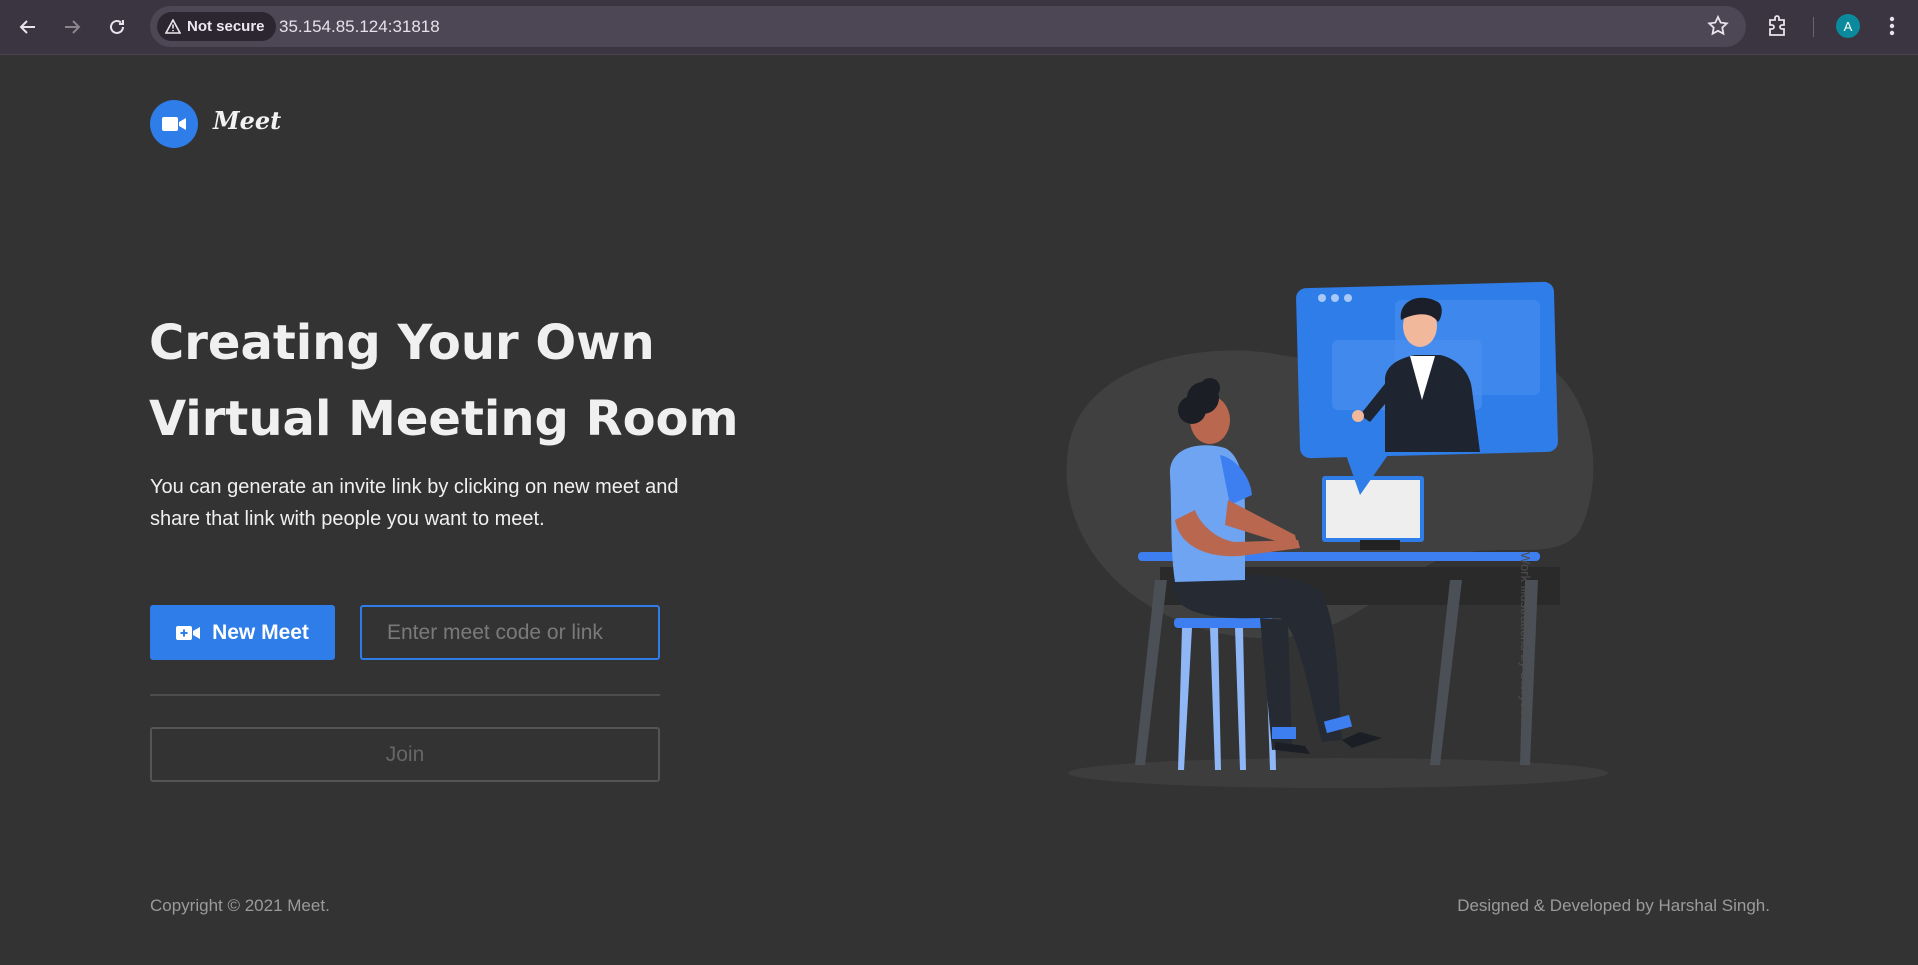 The image size is (1918, 965). What do you see at coordinates (226, 26) in the screenshot?
I see `security-label: Not secure` at bounding box center [226, 26].